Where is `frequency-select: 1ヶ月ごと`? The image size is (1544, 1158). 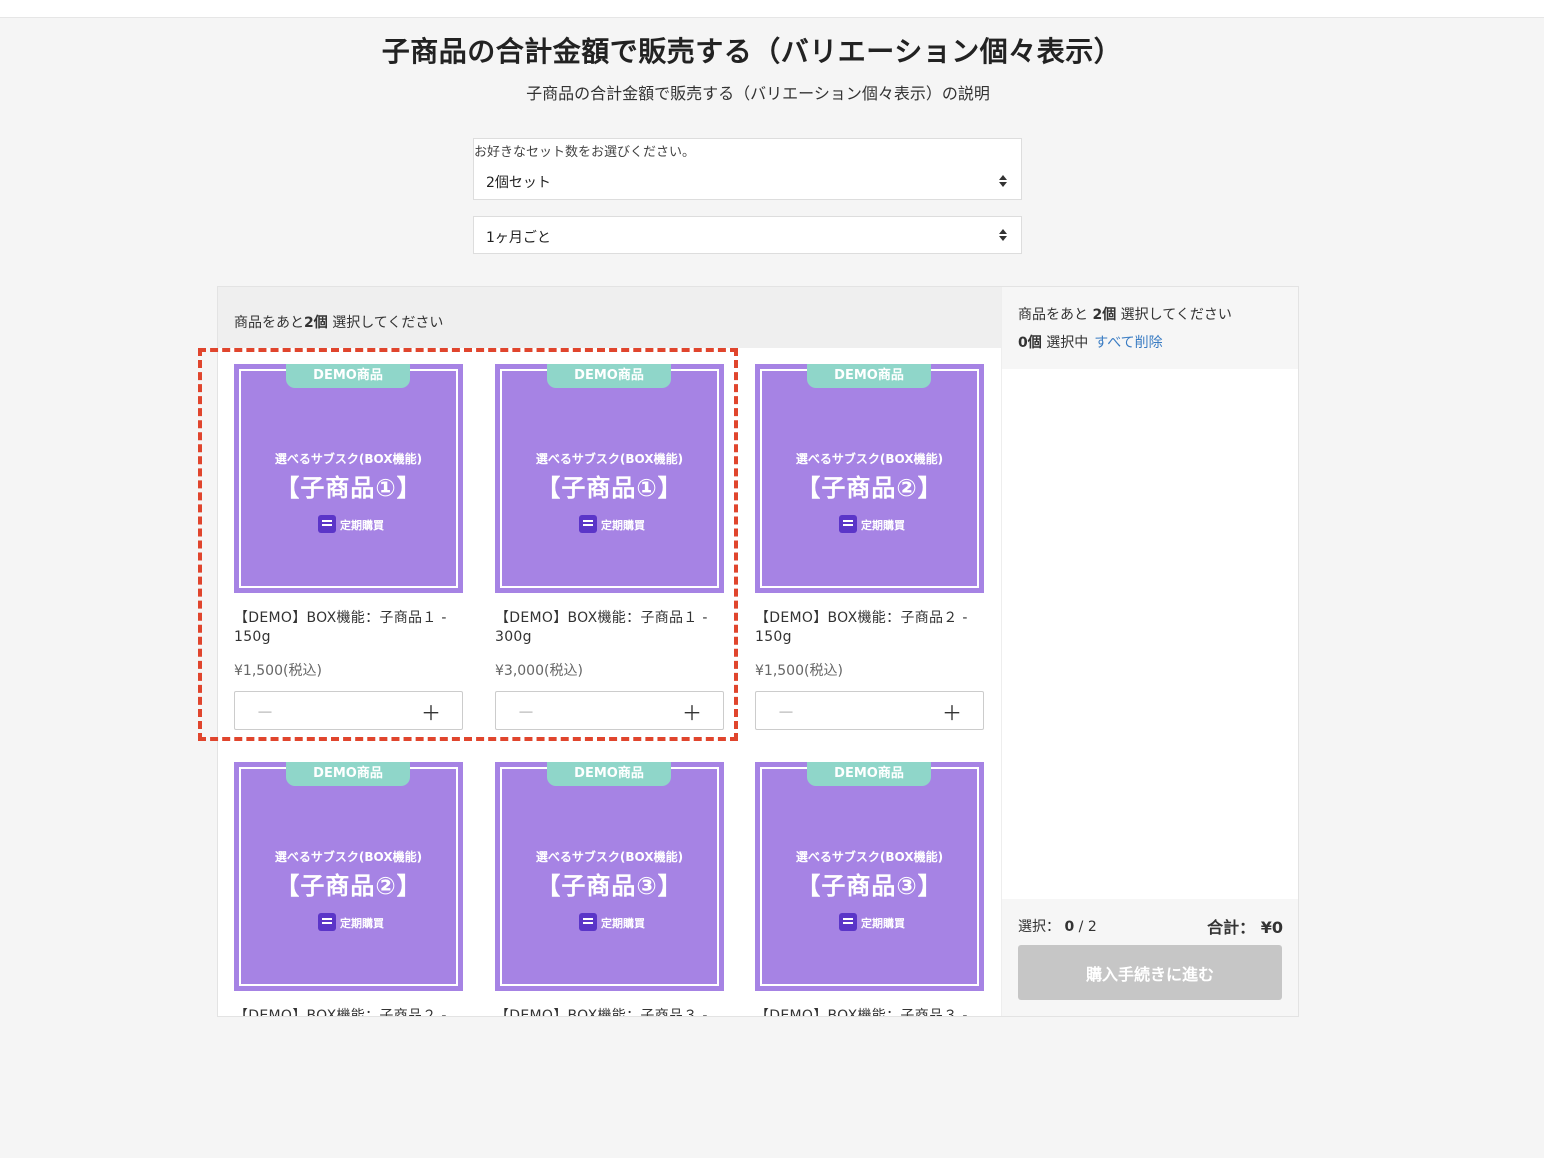
frequency-select: 1ヶ月ごと is located at coordinates (747, 235).